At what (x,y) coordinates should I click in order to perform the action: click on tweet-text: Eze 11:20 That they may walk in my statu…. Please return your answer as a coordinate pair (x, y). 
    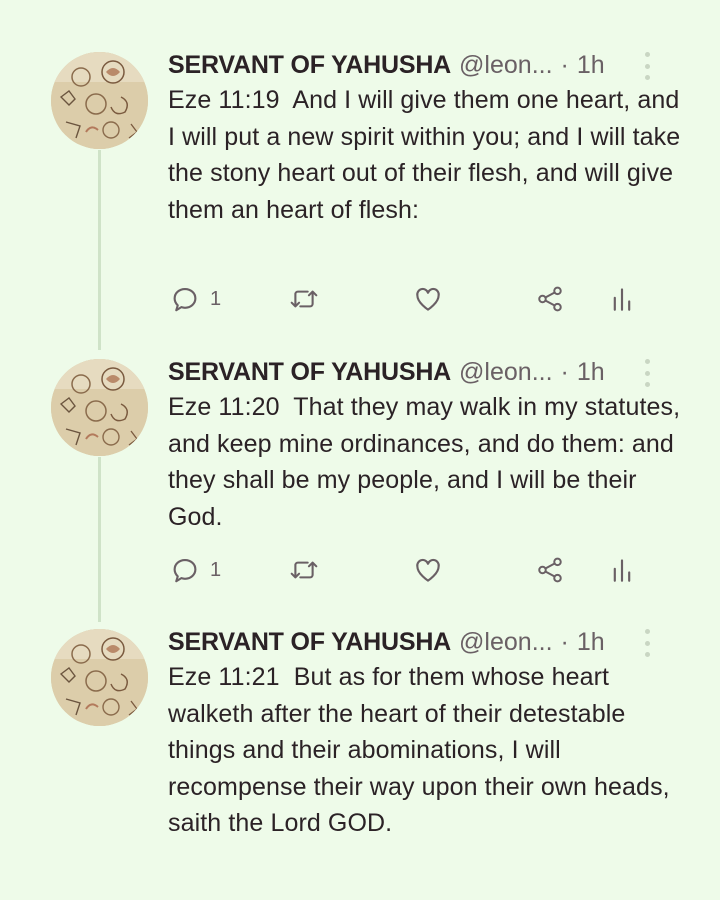
    Looking at the image, I should click on (428, 462).